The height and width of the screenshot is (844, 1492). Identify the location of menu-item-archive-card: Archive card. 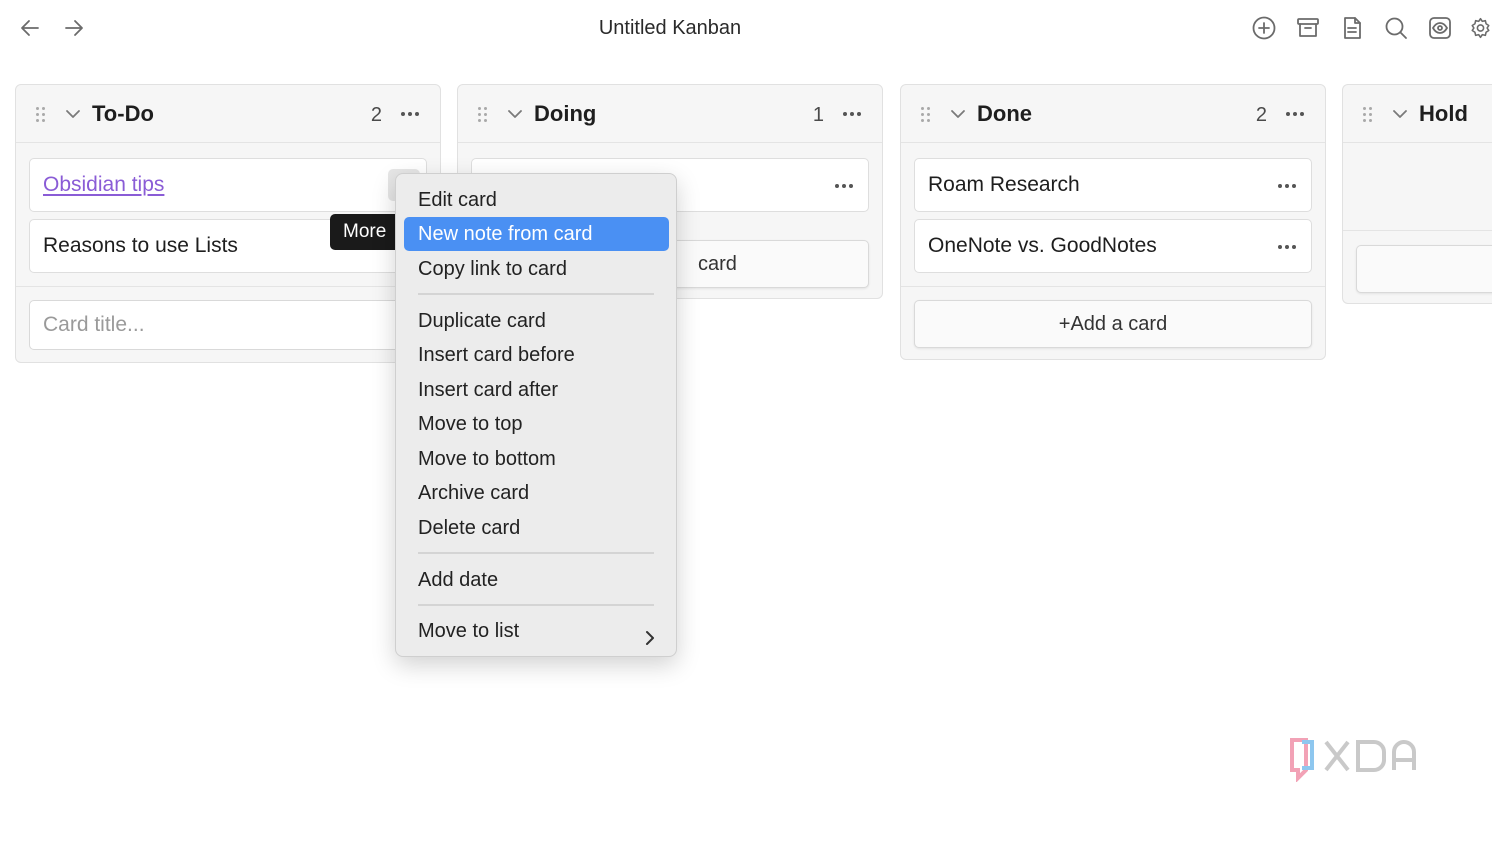
(536, 493).